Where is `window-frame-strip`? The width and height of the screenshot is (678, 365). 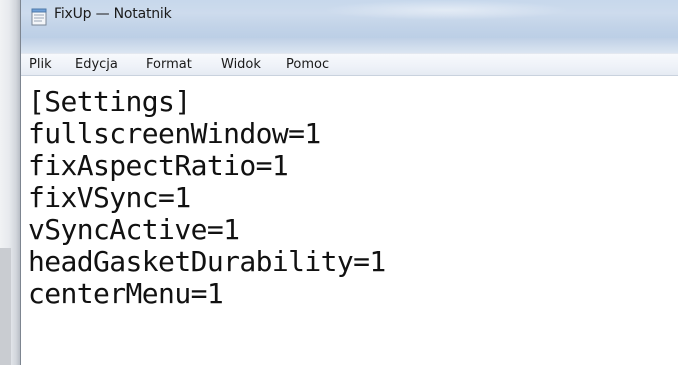
window-frame-strip is located at coordinates (349, 45).